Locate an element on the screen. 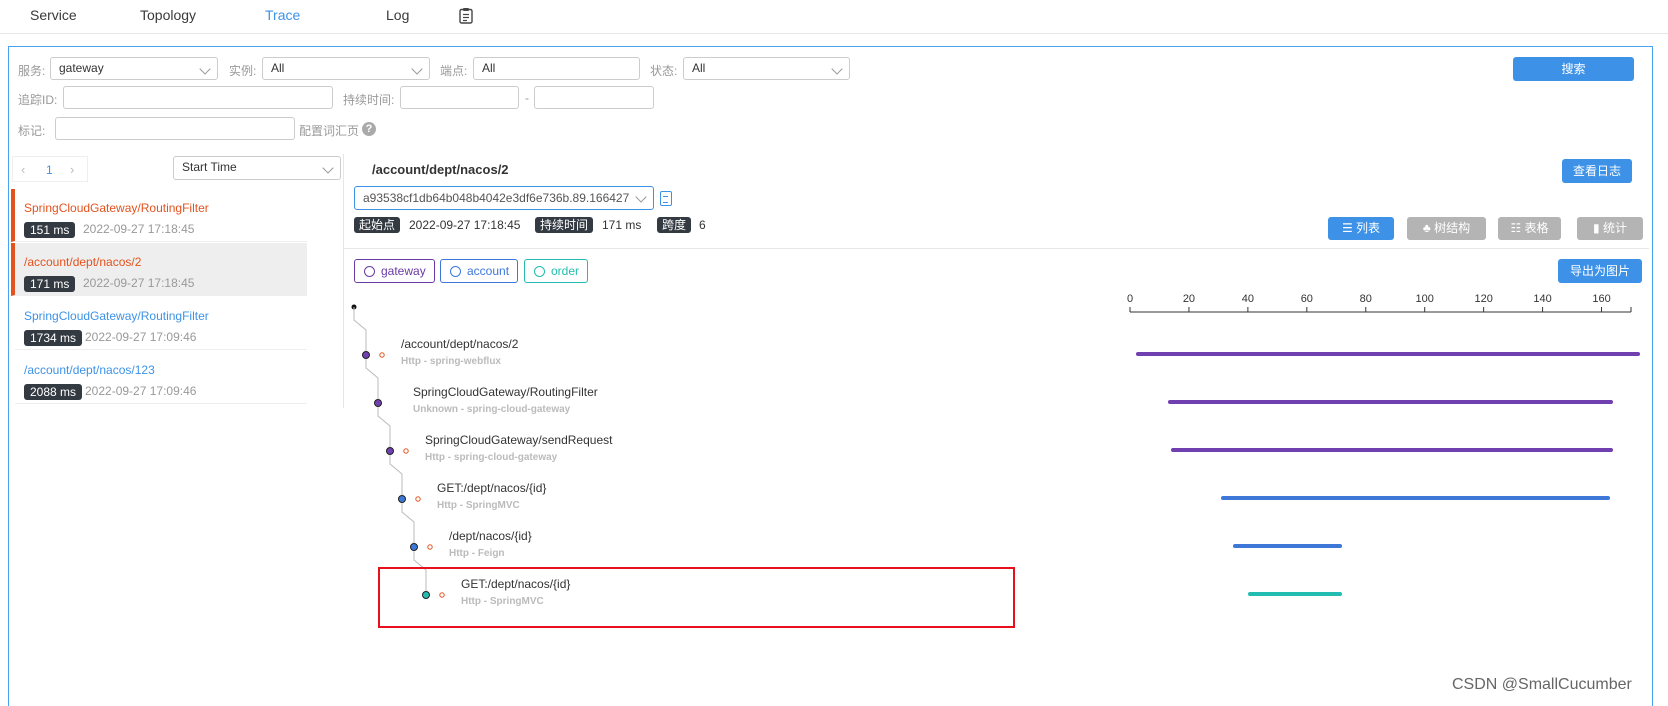  search-button: 搜索 is located at coordinates (1573, 69).